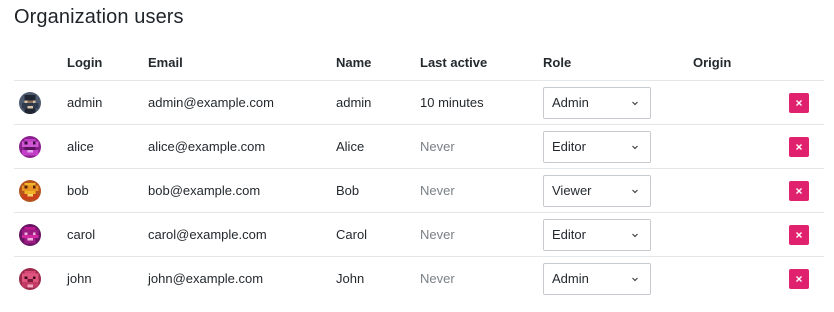 This screenshot has height=312, width=834. I want to click on column-header-origin: Origin, so click(740, 62).